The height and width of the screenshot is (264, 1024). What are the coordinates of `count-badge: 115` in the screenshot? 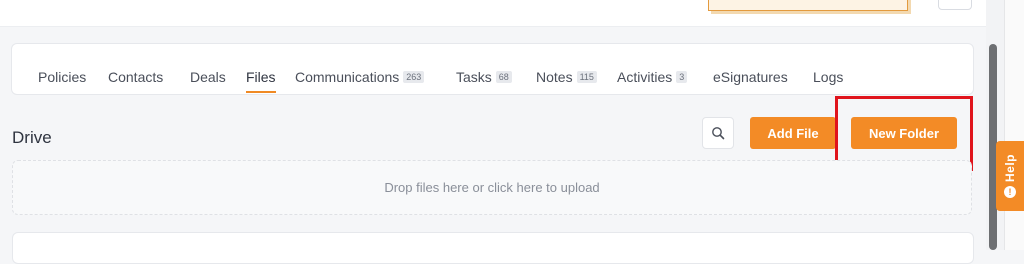 It's located at (586, 77).